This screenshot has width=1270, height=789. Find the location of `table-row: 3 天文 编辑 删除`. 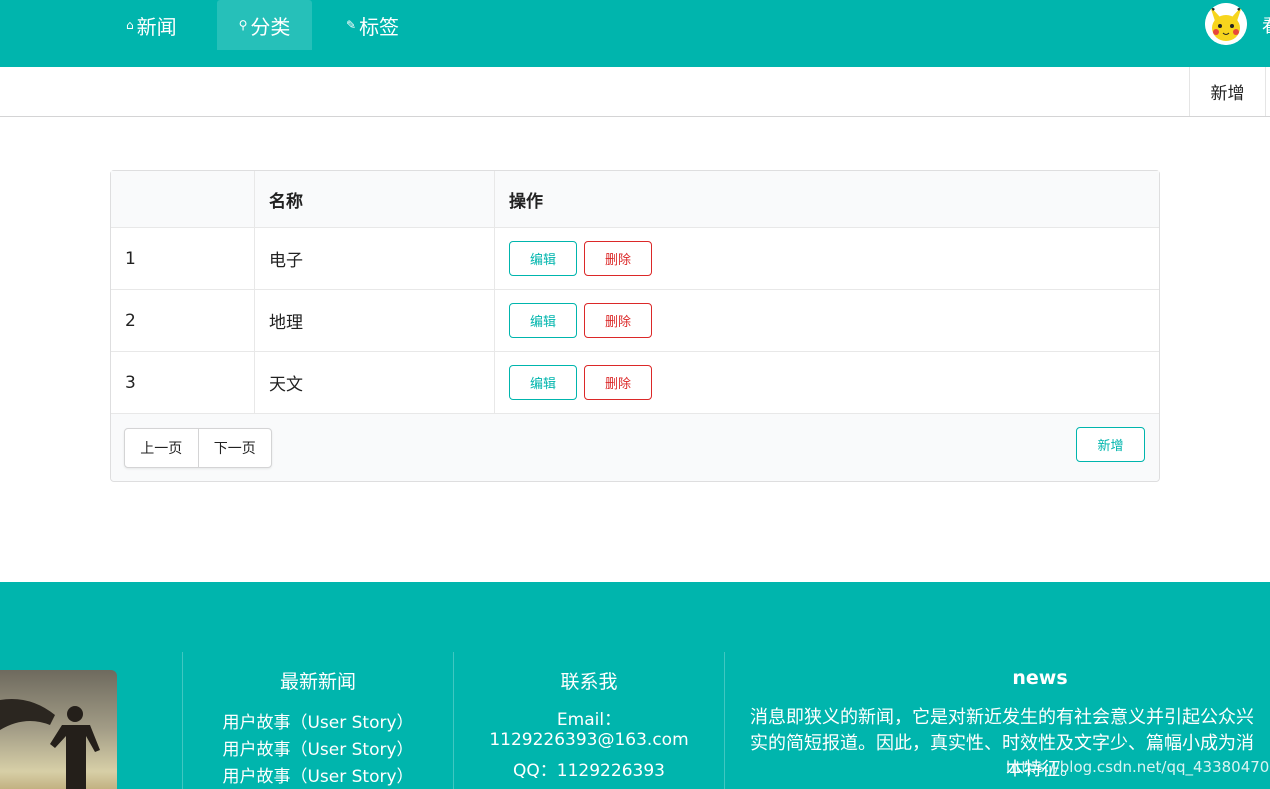

table-row: 3 天文 编辑 删除 is located at coordinates (635, 383).